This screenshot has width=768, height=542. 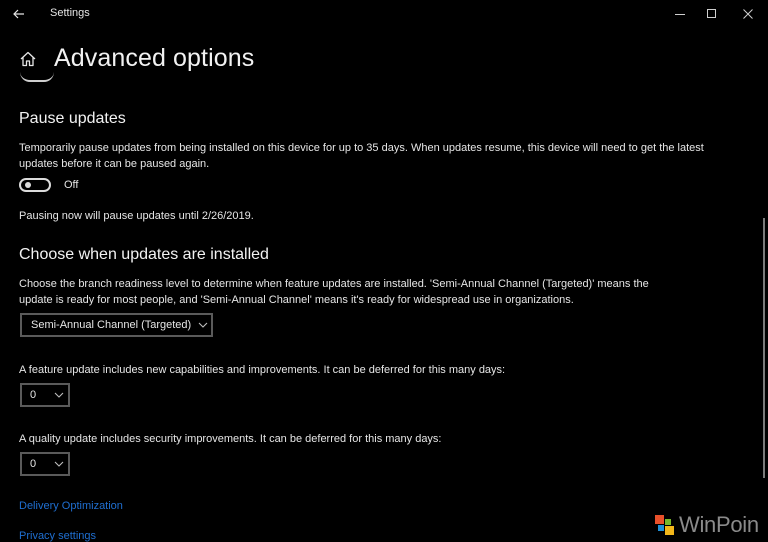 What do you see at coordinates (764, 348) in the screenshot?
I see `scrollbar-thumb` at bounding box center [764, 348].